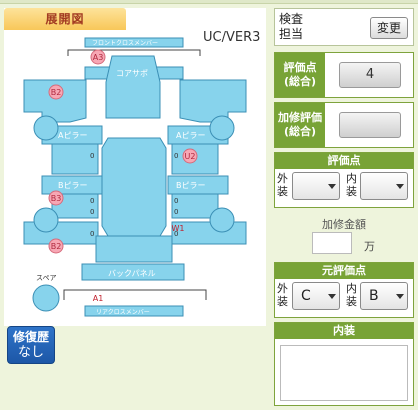  I want to click on repair-score-label-line1: 加修評価, so click(300, 117).